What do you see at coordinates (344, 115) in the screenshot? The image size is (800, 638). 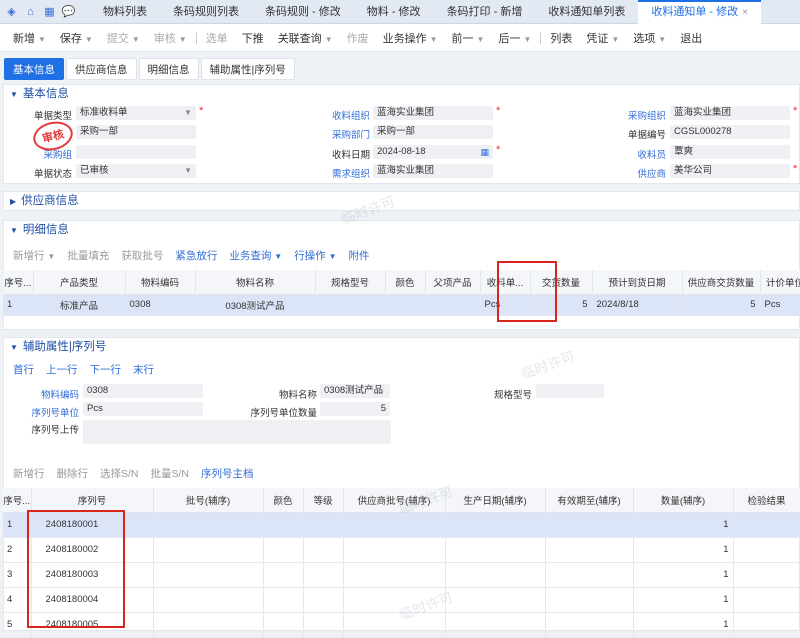 I see `recv-org-label: 收料组织` at bounding box center [344, 115].